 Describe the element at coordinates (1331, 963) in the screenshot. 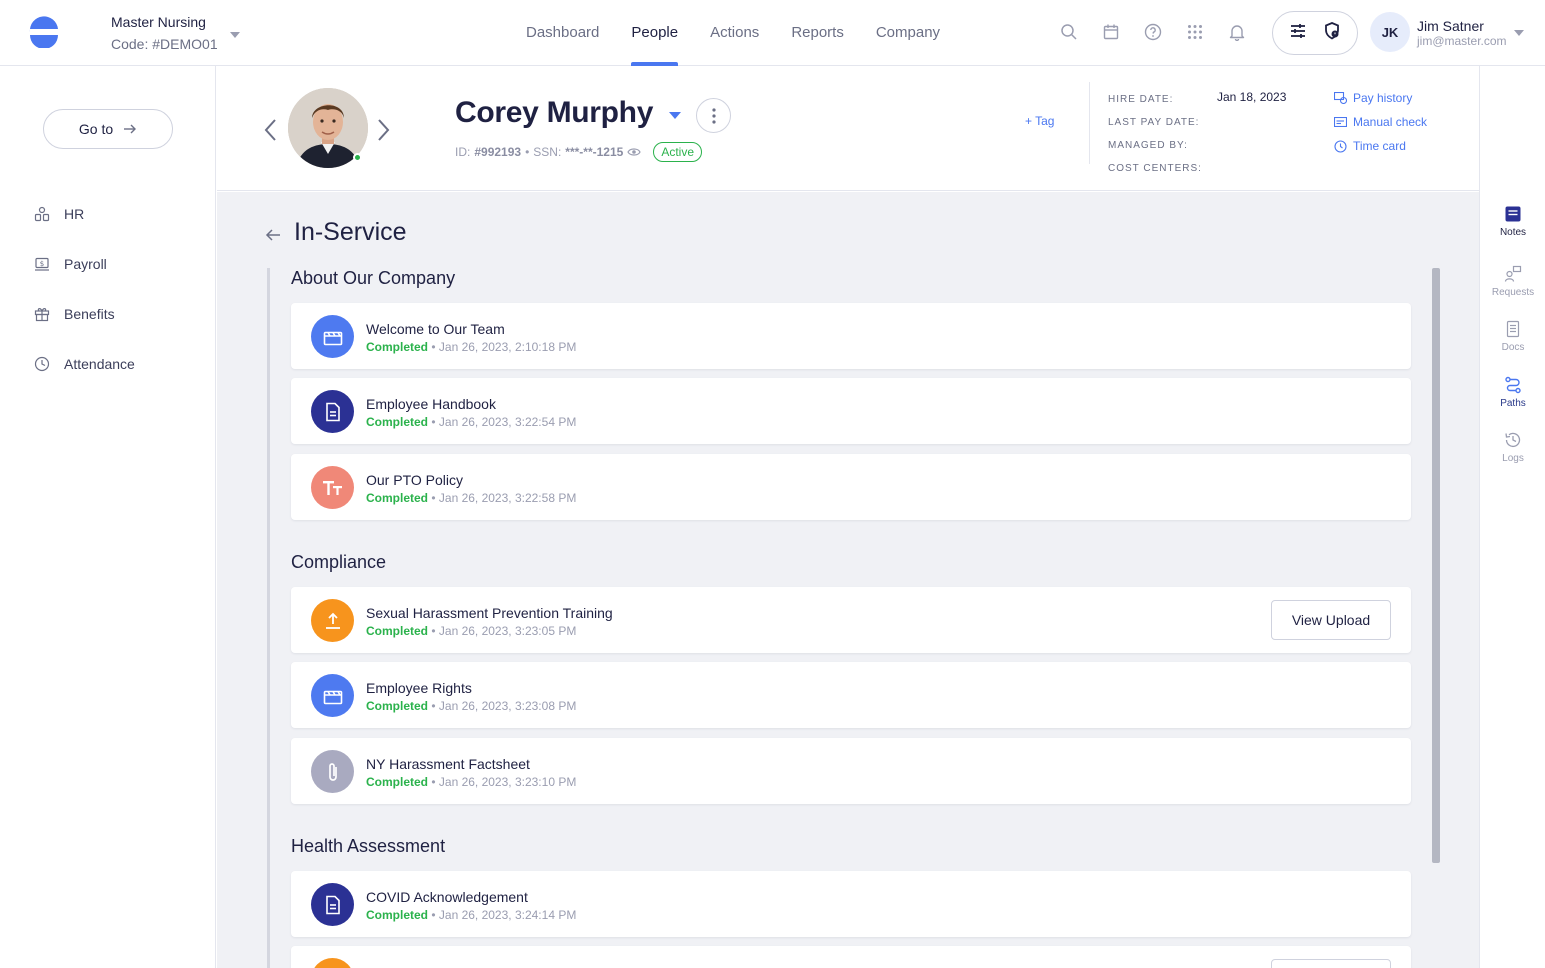

I see `action-button` at that location.